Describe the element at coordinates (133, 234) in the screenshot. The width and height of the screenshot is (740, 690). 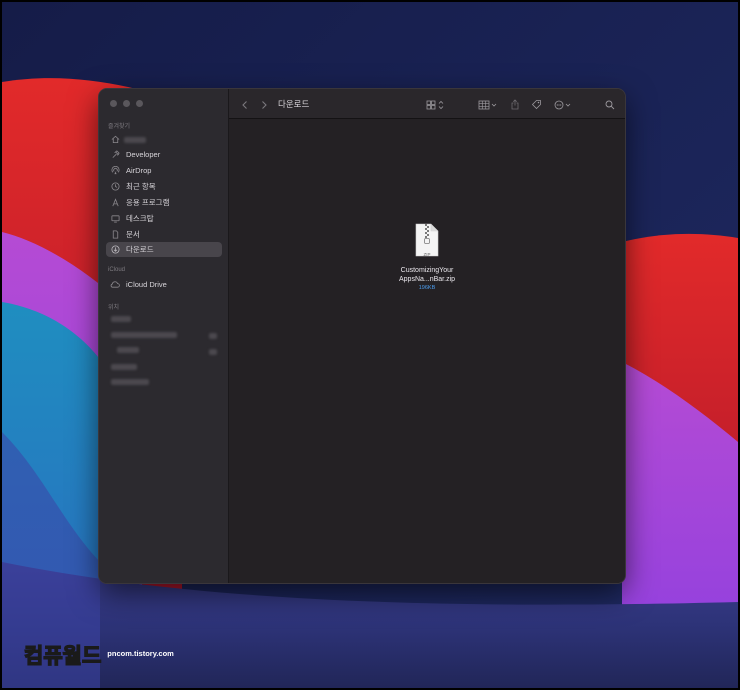
I see `sidebar-item-label: 문서` at that location.